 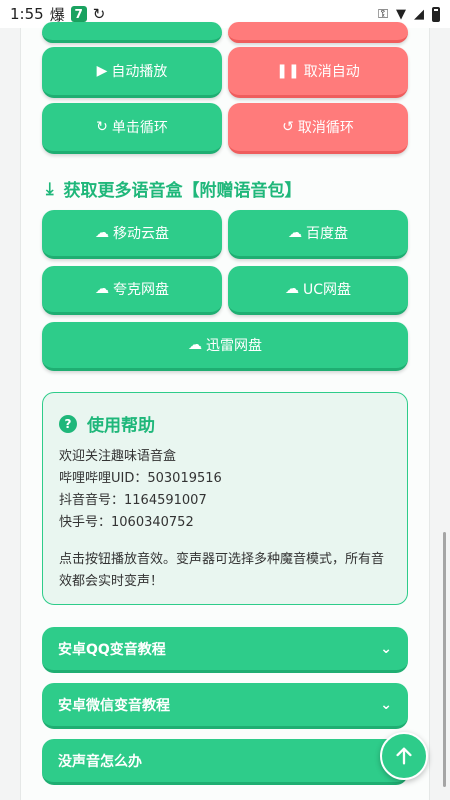 I want to click on download-button-uc: ☁ UC网盘, so click(x=318, y=290).